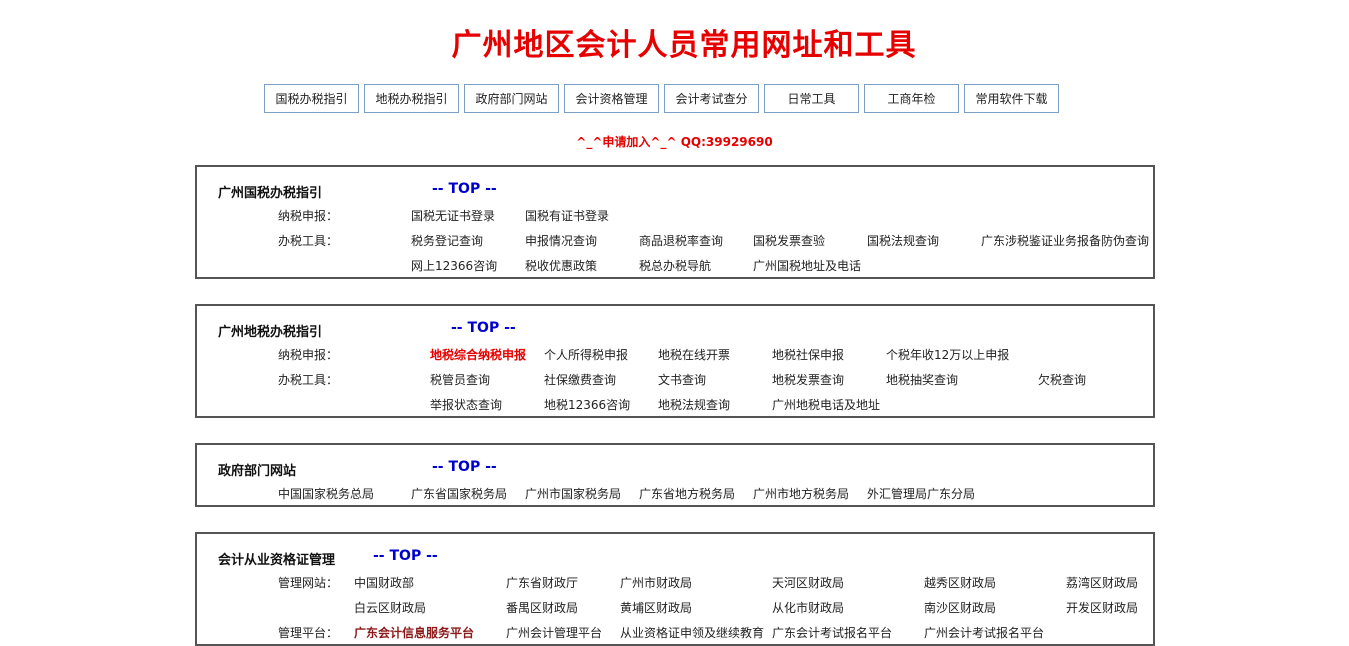 The width and height of the screenshot is (1349, 646). I want to click on link-item: 从业资格证申领及继续教育, so click(692, 632).